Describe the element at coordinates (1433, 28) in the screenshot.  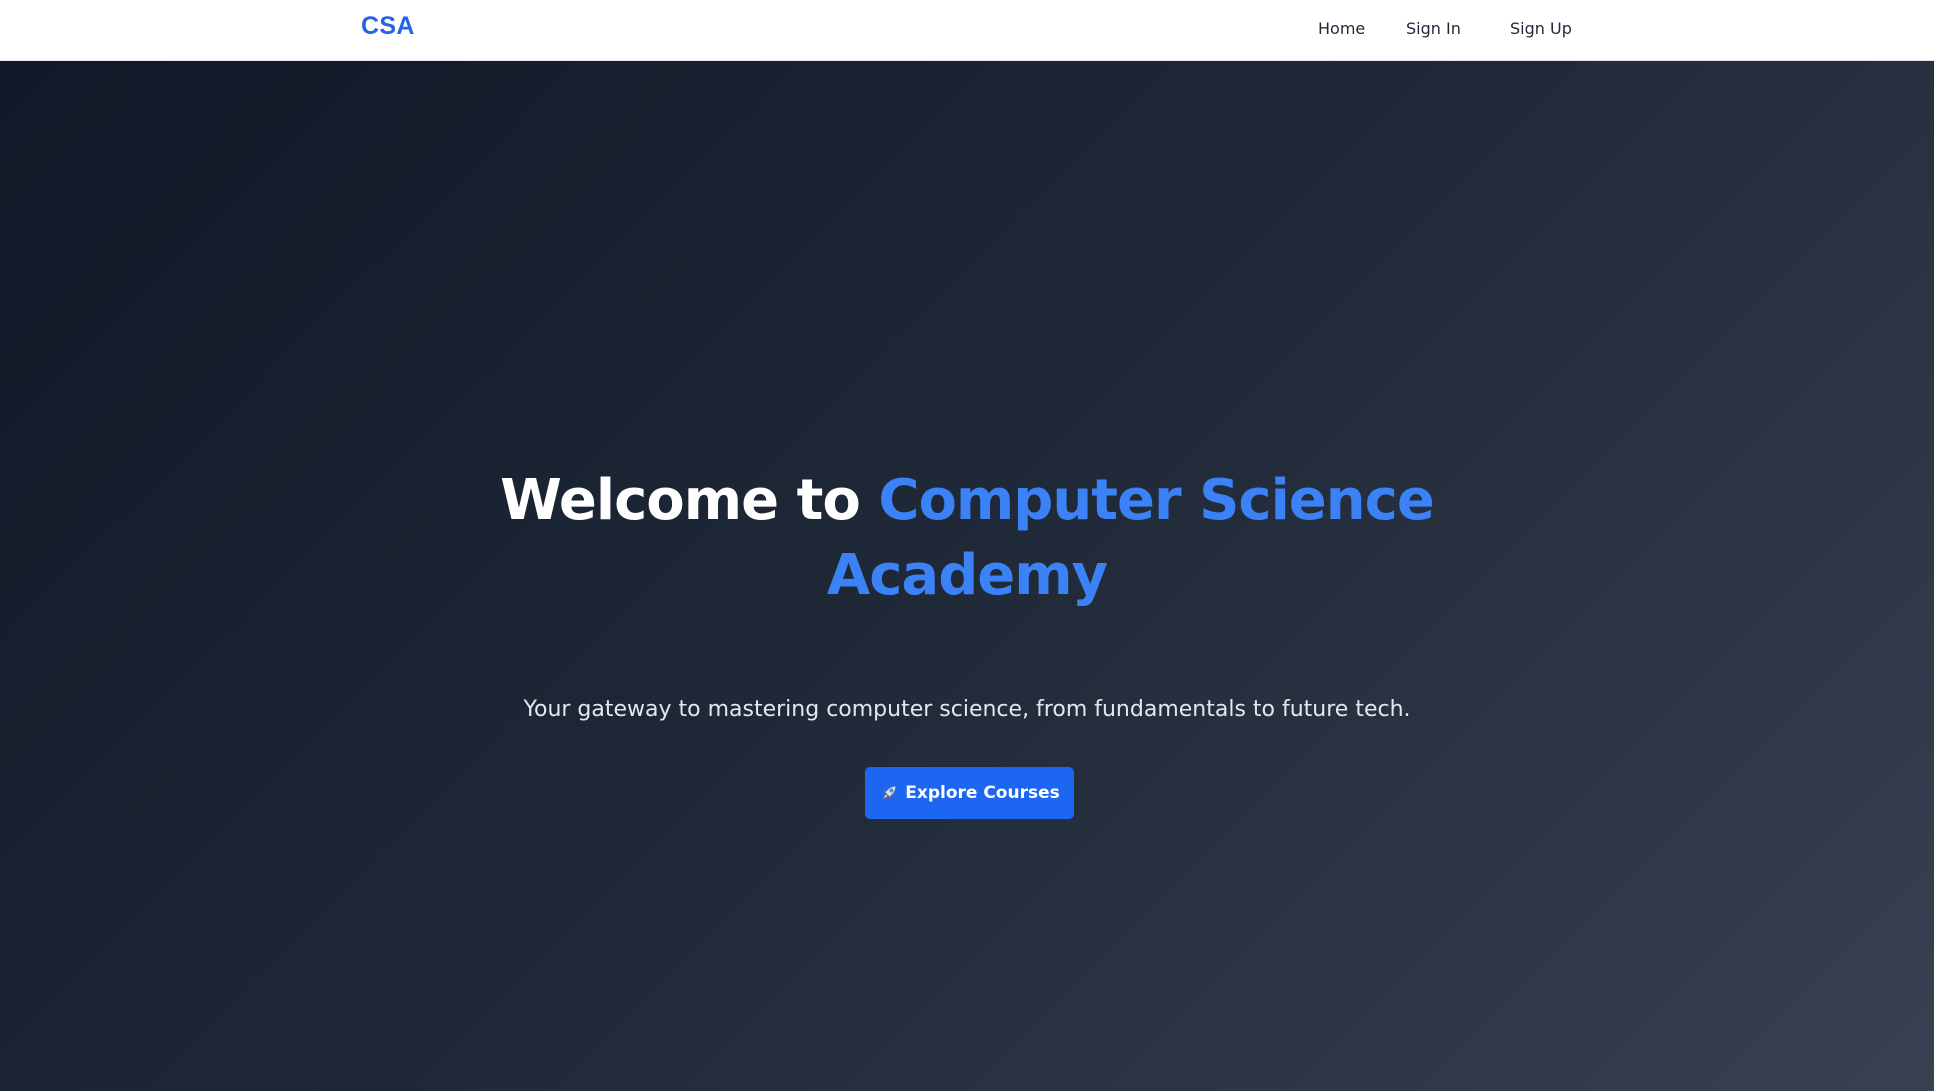
I see `nav-link-sign-in: Sign In` at that location.